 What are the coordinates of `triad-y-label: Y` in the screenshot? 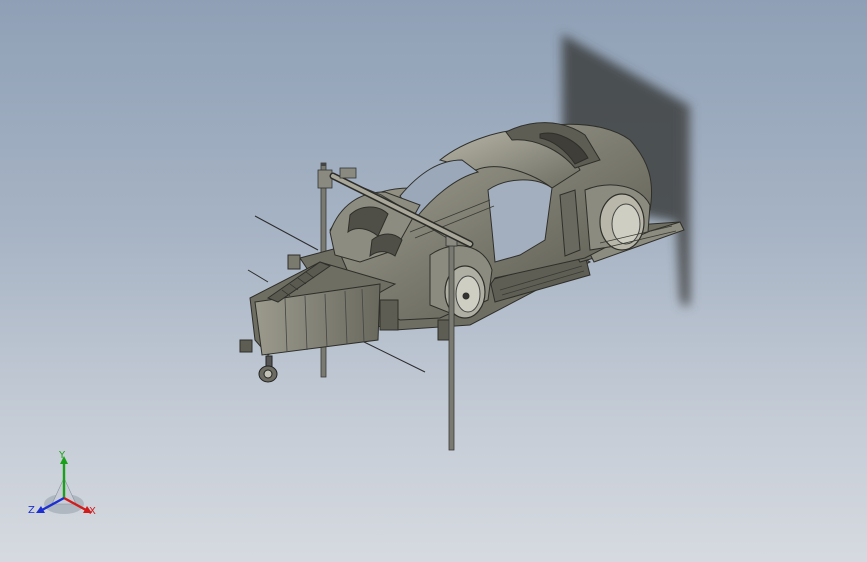 It's located at (62, 455).